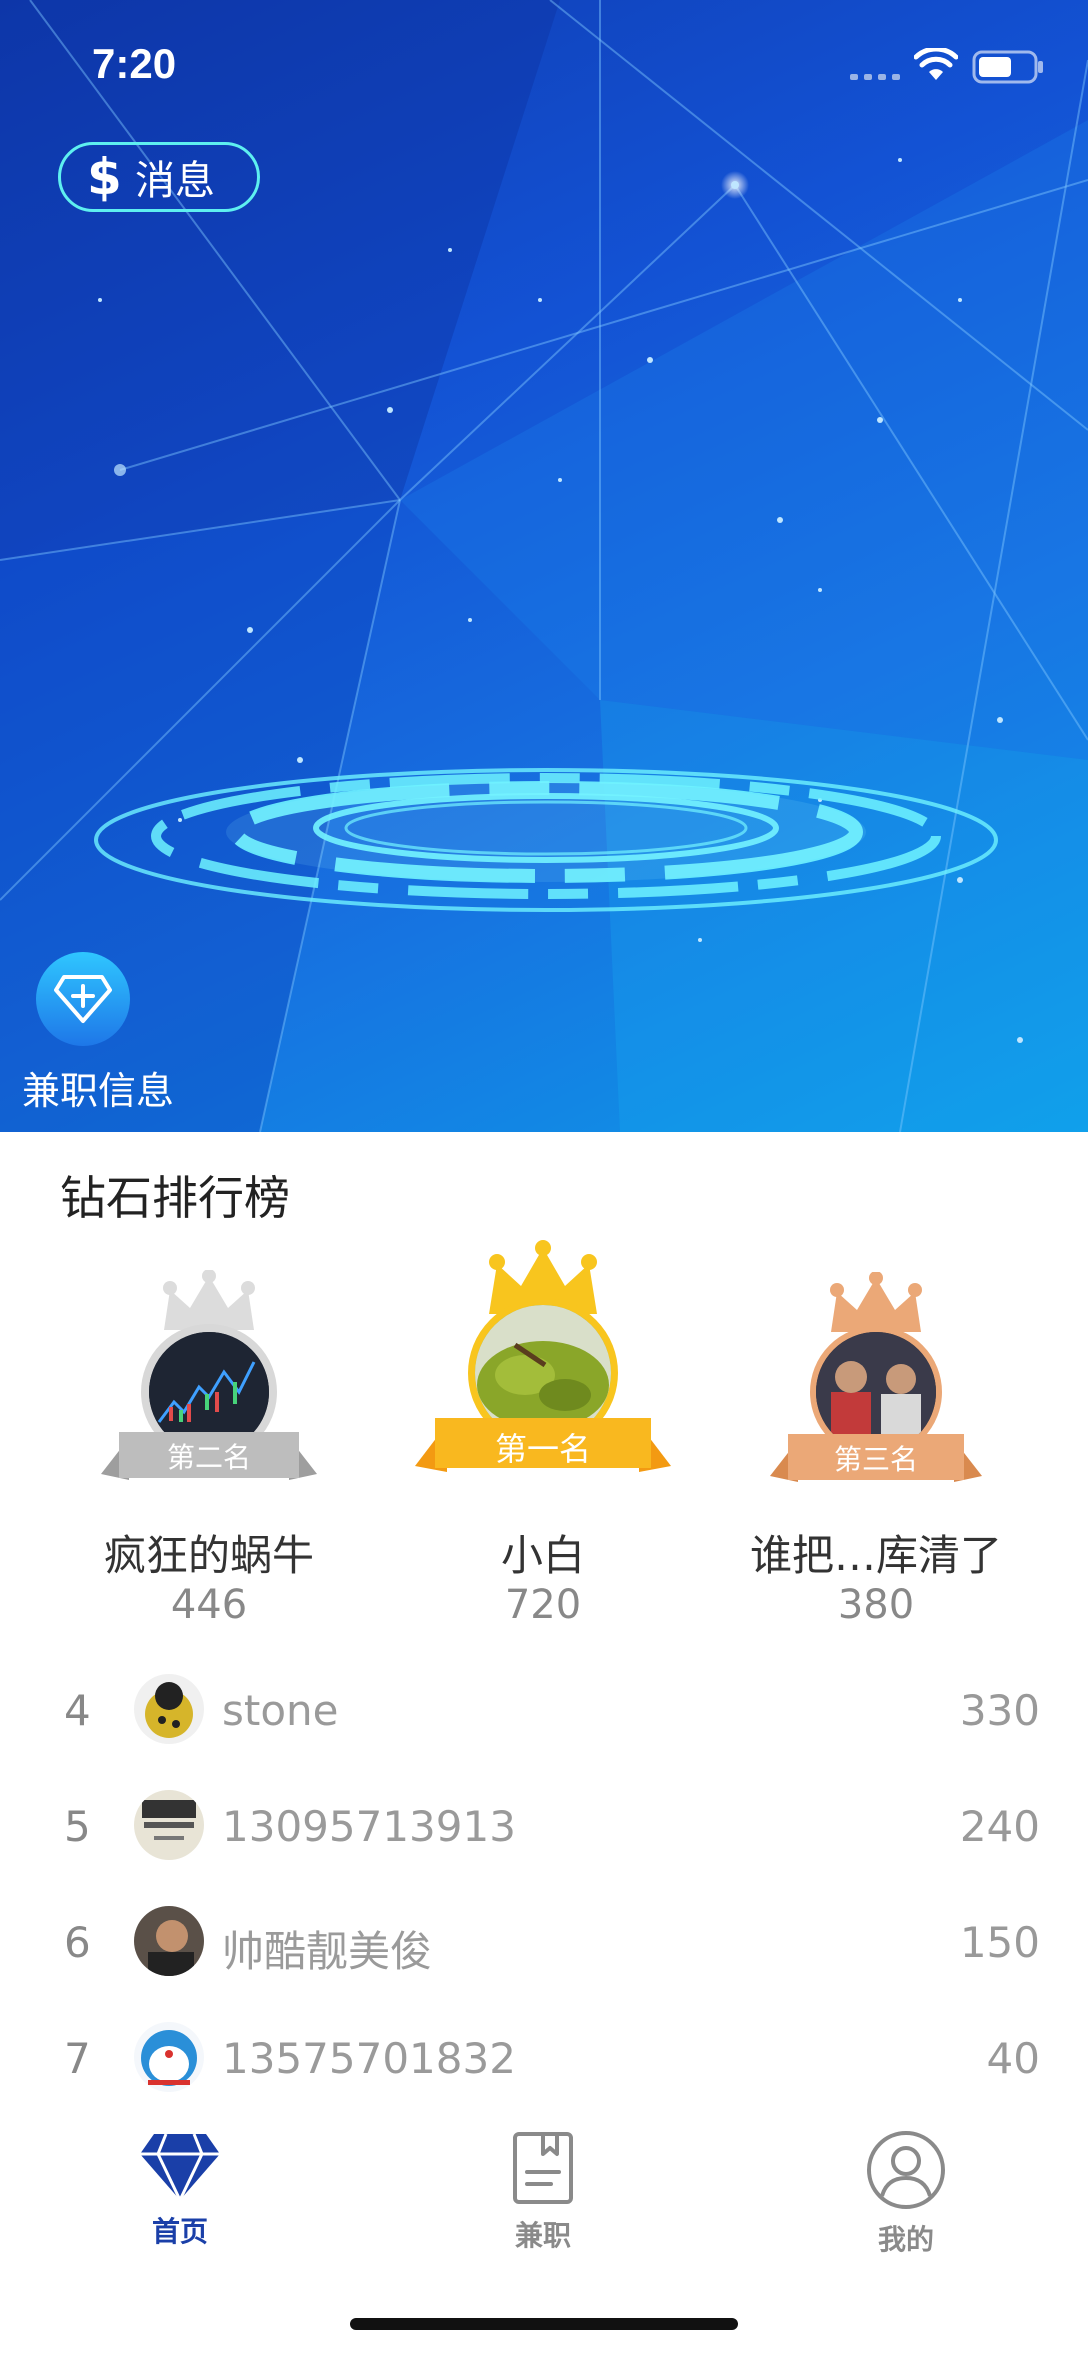 The height and width of the screenshot is (2358, 1088). I want to click on parttime-info-label: 兼职信息, so click(98, 1091).